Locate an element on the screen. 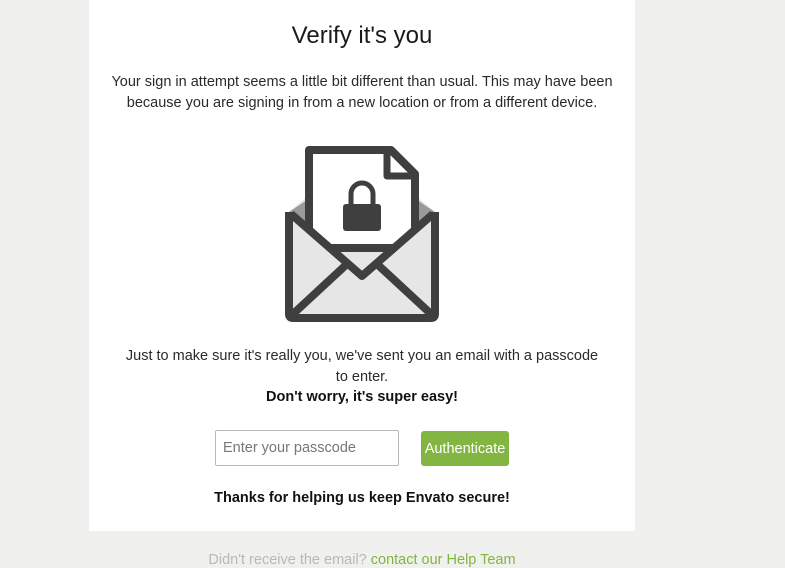  envelope-lock-icon is located at coordinates (362, 234).